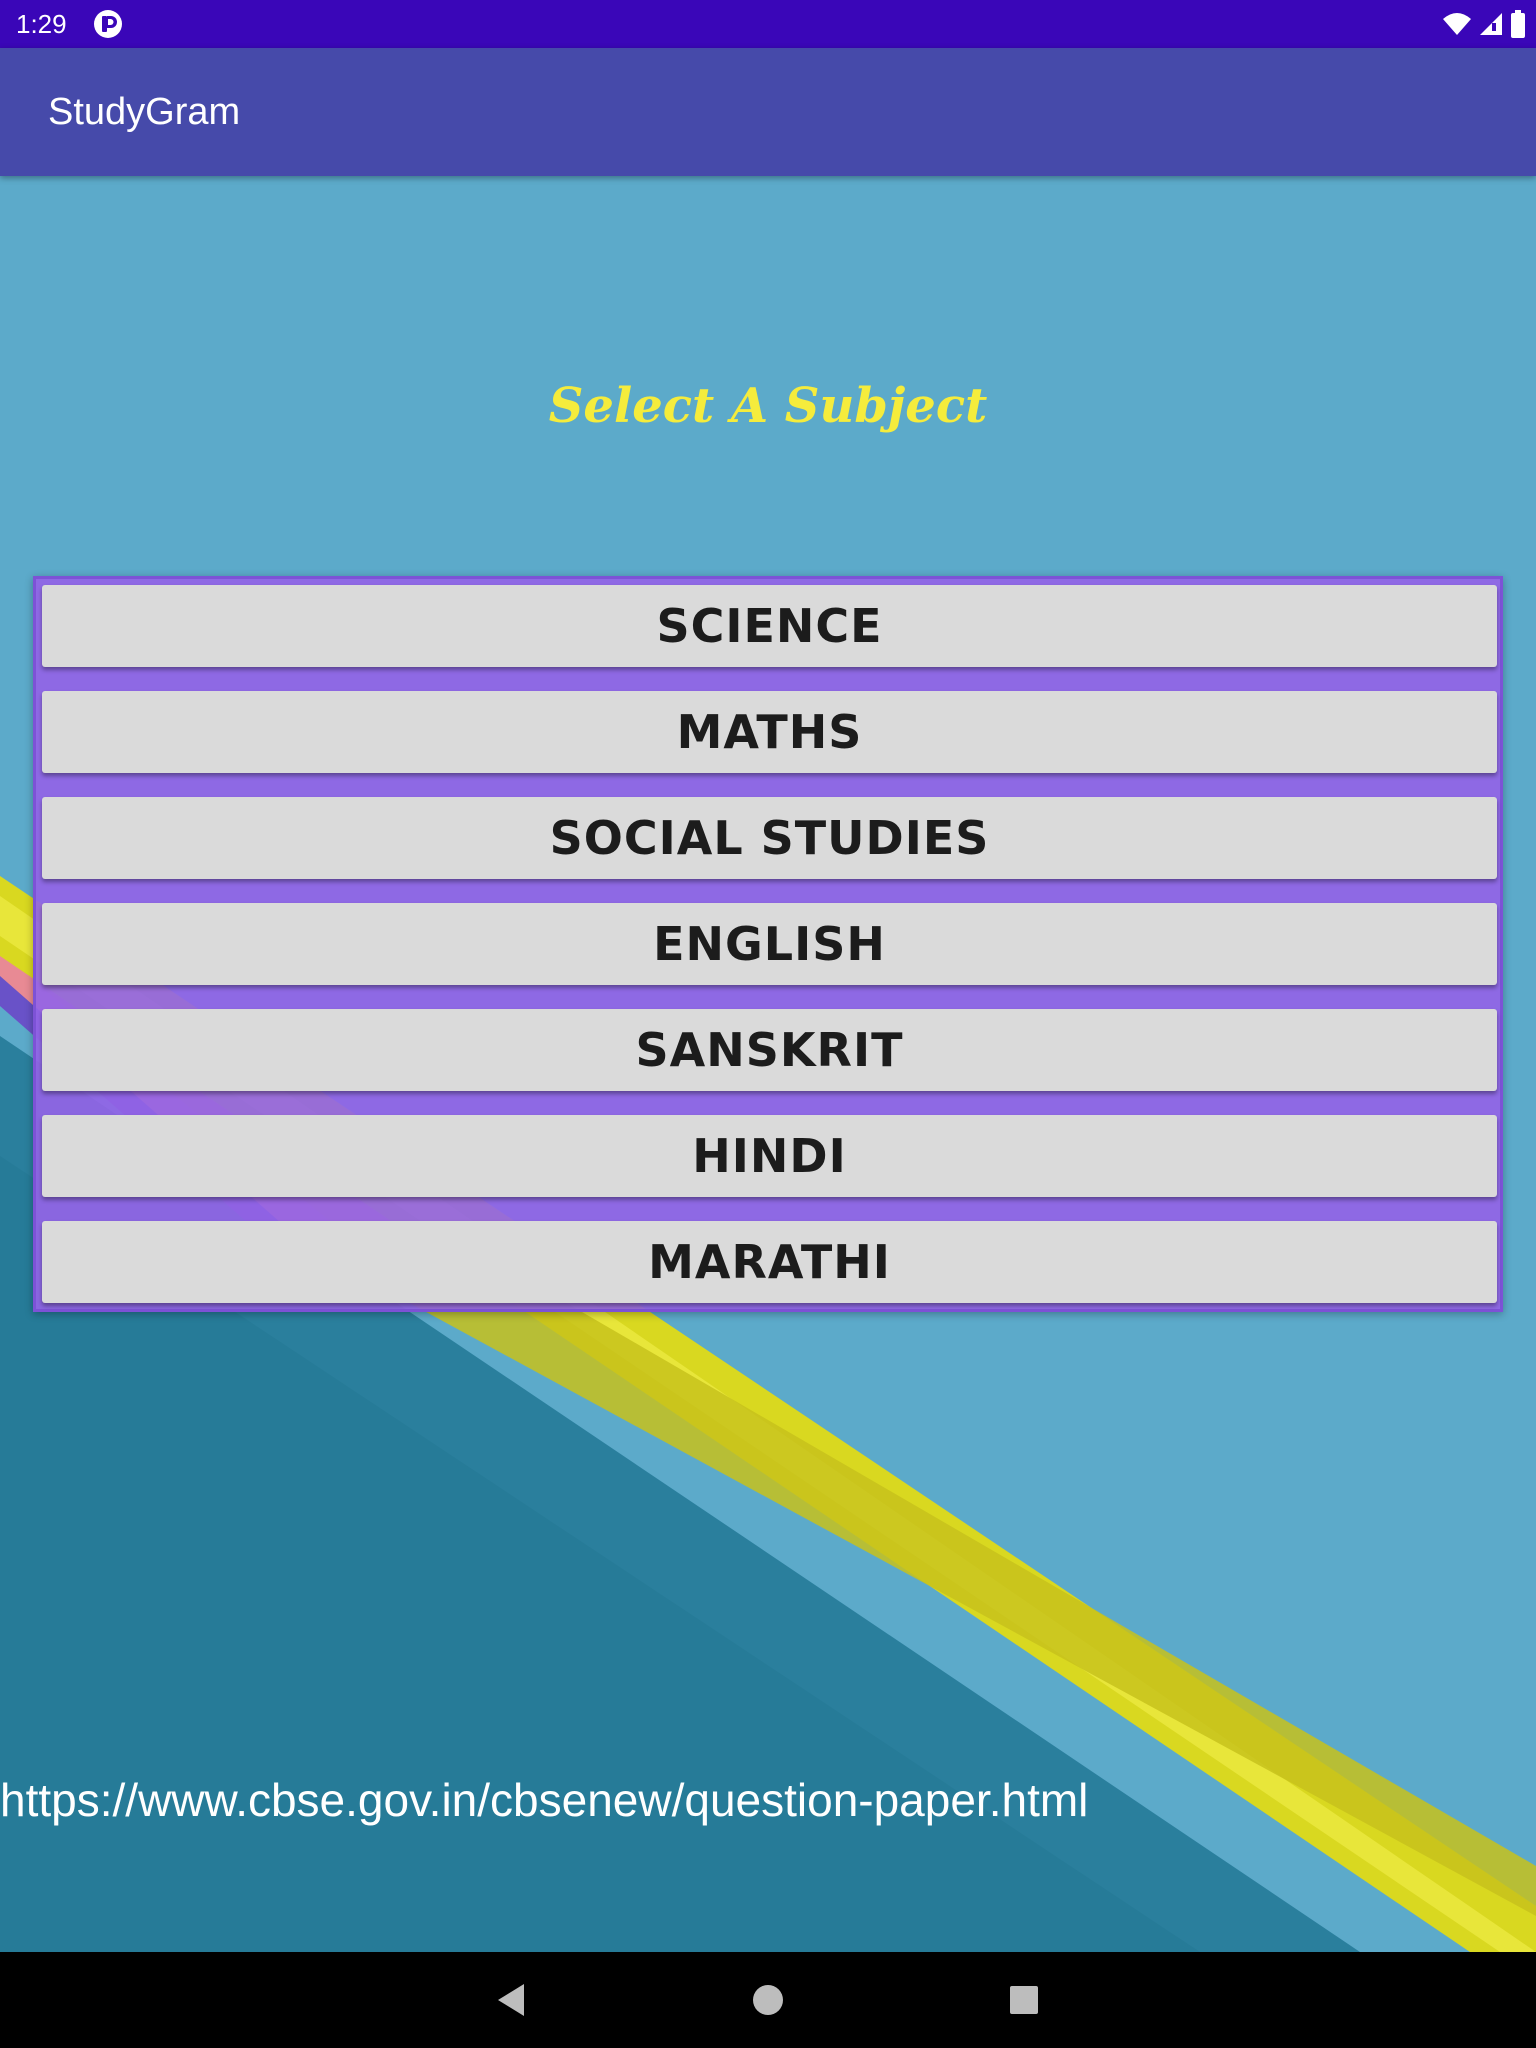 The height and width of the screenshot is (2048, 1536). I want to click on home-icon, so click(768, 2000).